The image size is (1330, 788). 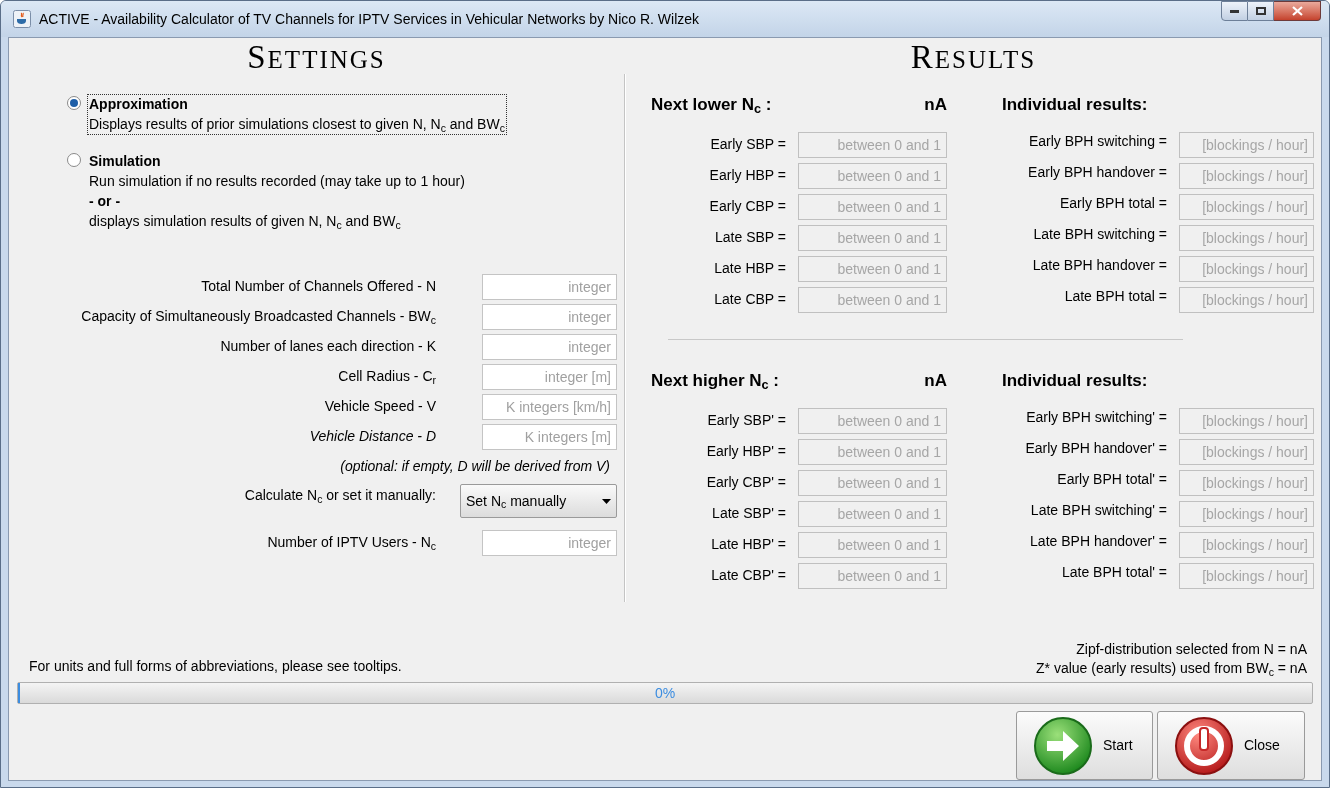 What do you see at coordinates (1098, 510) in the screenshot?
I see `result-label: Late BPH switching' =` at bounding box center [1098, 510].